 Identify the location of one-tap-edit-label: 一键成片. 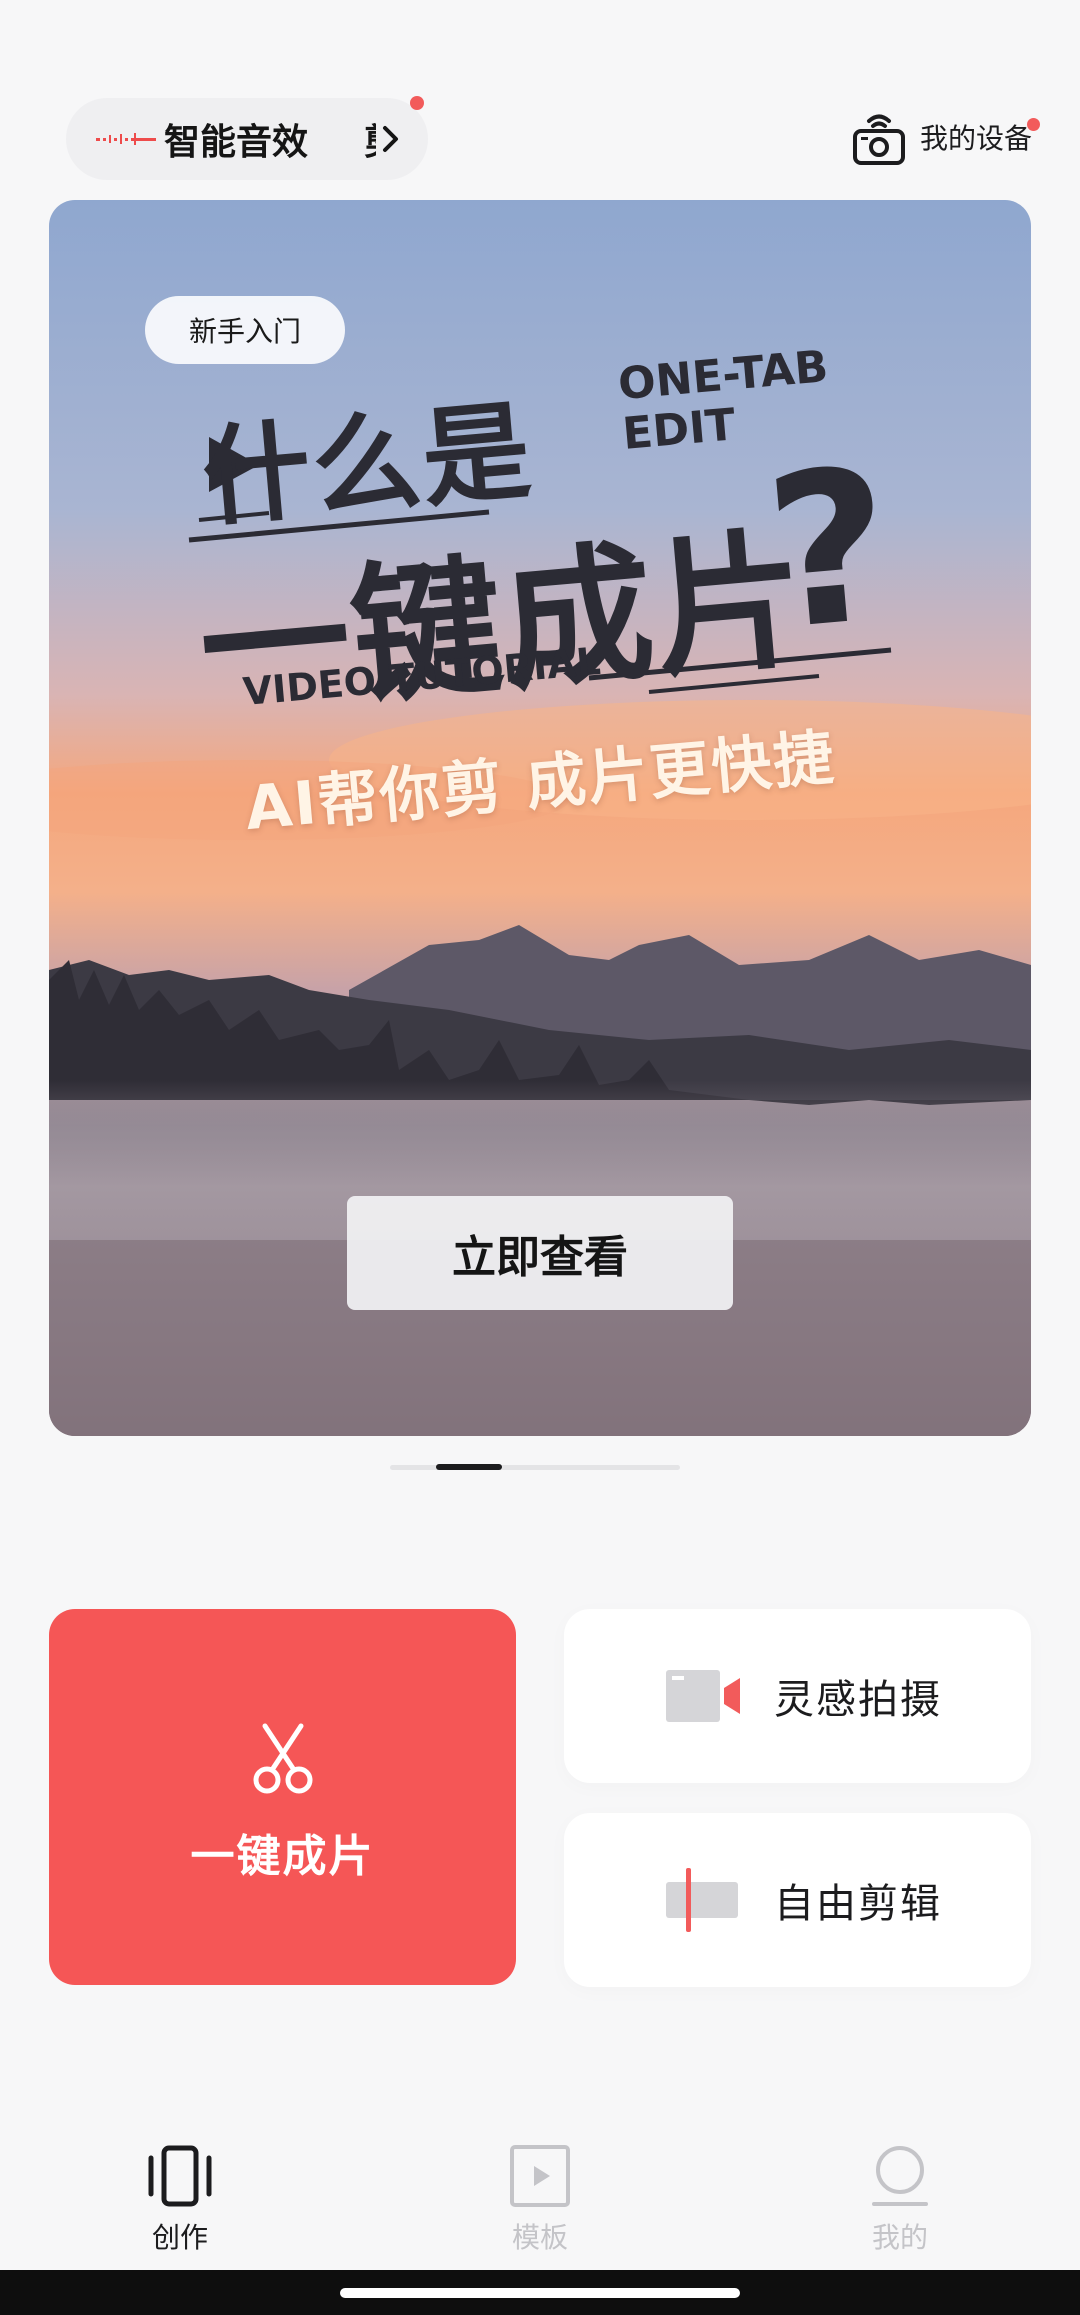
(282, 1856).